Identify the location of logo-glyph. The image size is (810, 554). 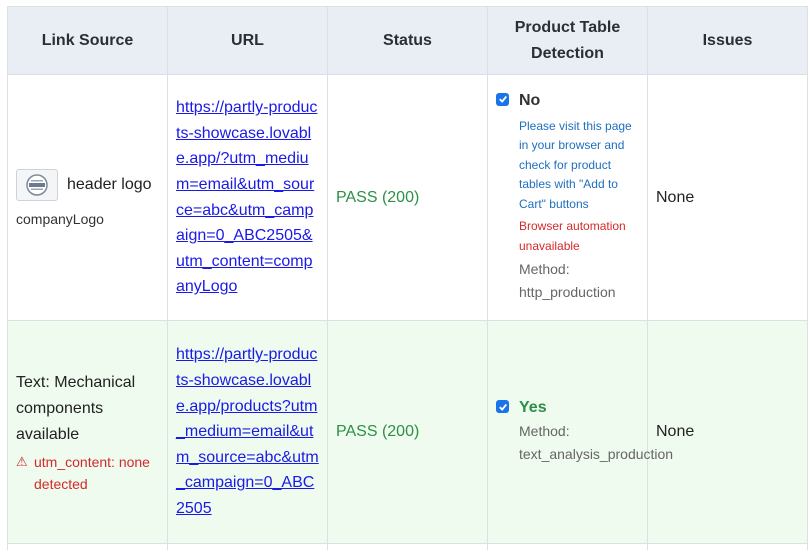
(37, 184).